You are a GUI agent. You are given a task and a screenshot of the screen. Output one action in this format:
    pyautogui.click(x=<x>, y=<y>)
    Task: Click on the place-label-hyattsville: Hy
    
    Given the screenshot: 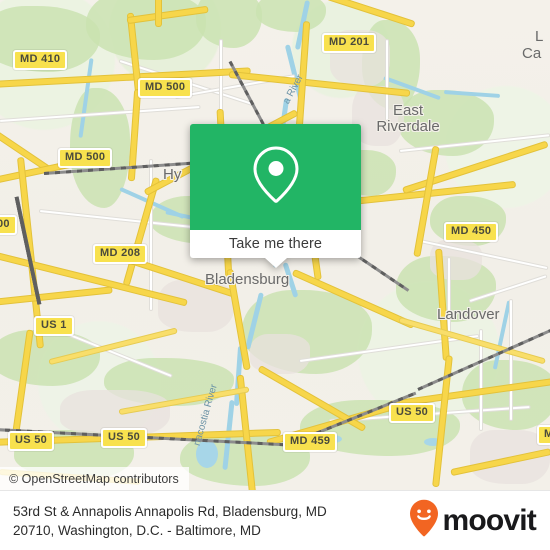 What is the action you would take?
    pyautogui.click(x=172, y=174)
    